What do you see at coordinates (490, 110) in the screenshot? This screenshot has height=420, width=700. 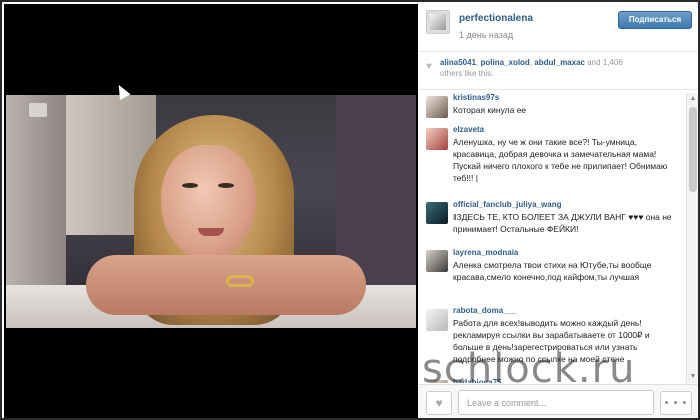 I see `comment-text: Которая кинула ее` at bounding box center [490, 110].